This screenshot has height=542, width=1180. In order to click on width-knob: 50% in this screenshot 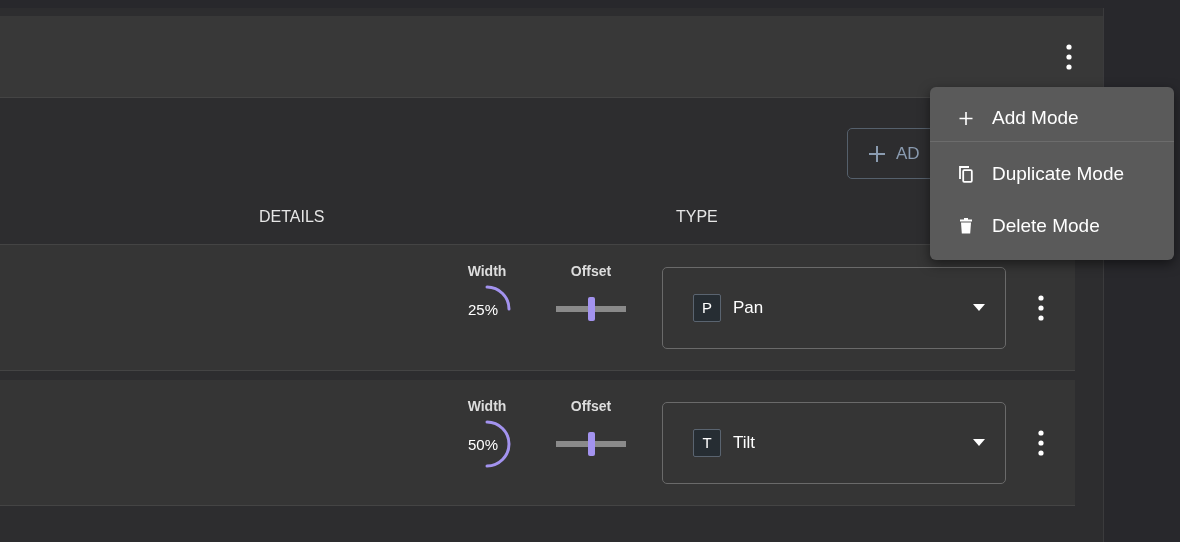, I will do `click(487, 443)`.